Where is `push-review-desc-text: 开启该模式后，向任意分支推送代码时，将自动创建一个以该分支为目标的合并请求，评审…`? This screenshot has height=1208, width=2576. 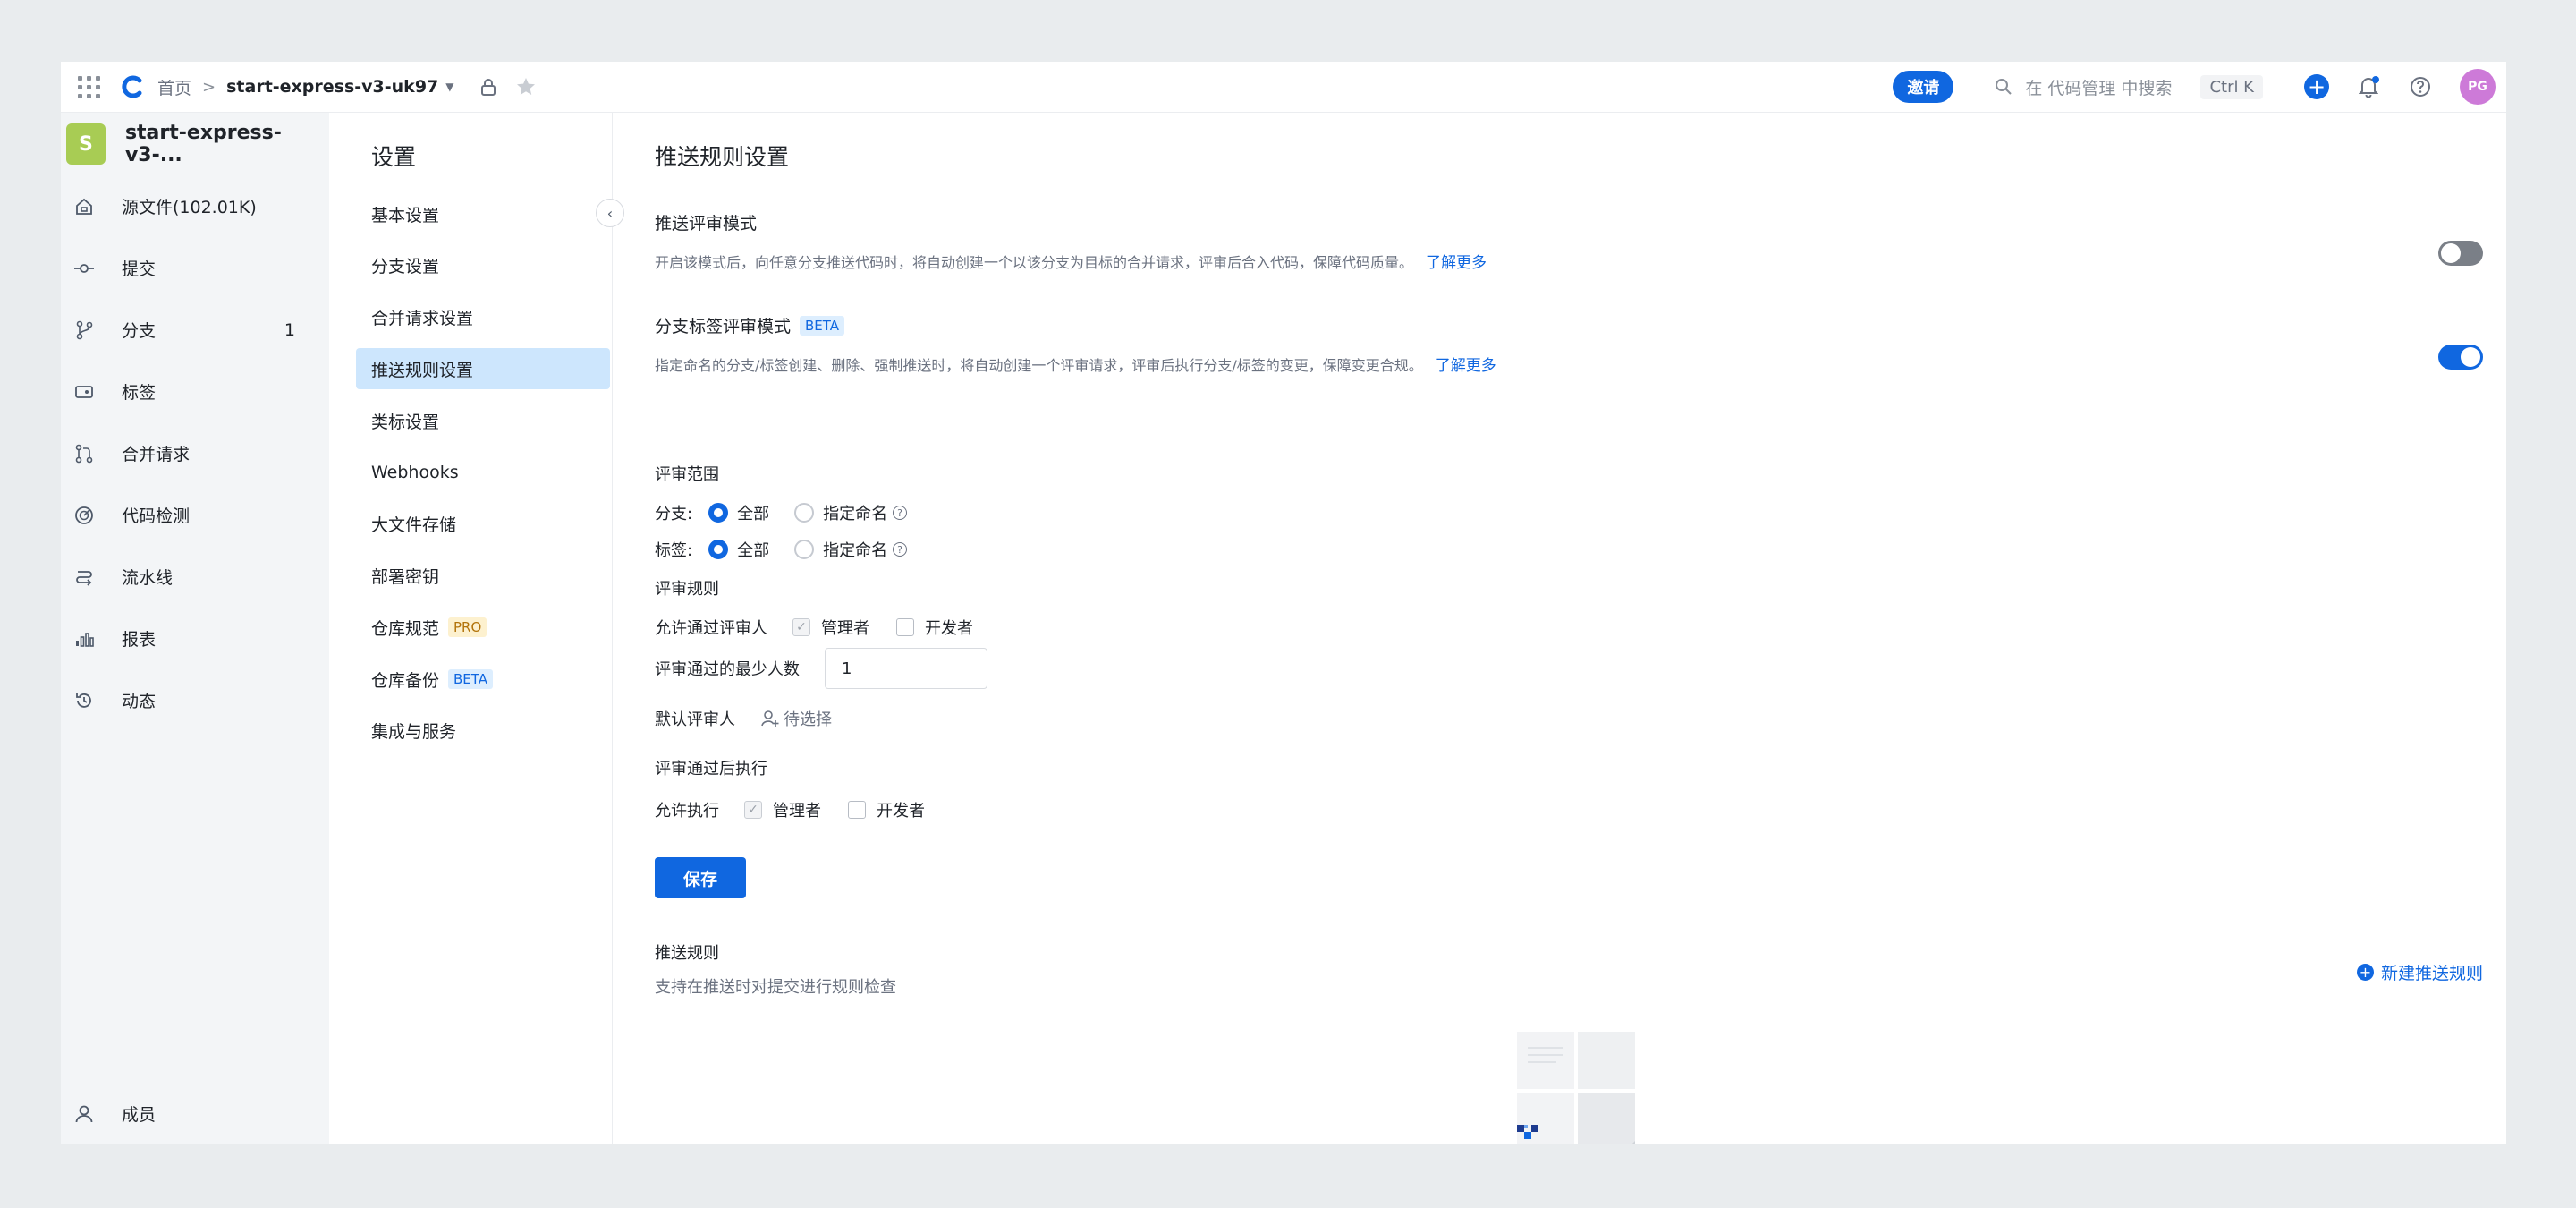
push-review-desc-text: 开启该模式后，向任意分支推送代码时，将自动创建一个以该分支为目标的合并请求，评审… is located at coordinates (1034, 262).